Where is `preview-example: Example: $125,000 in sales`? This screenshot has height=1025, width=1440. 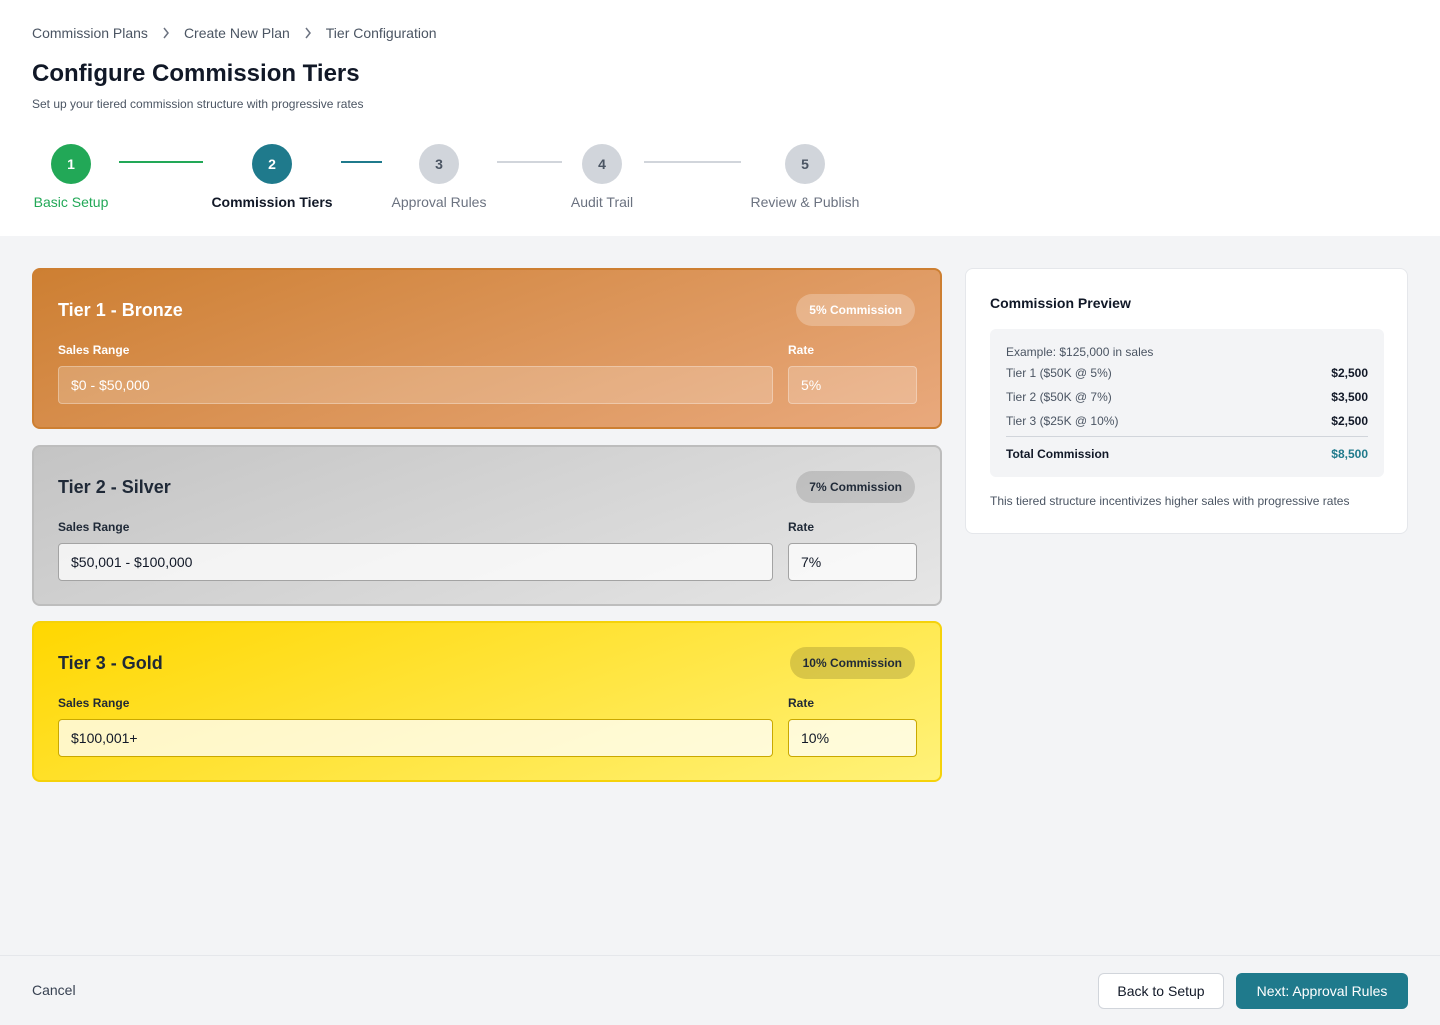
preview-example: Example: $125,000 in sales is located at coordinates (1080, 352).